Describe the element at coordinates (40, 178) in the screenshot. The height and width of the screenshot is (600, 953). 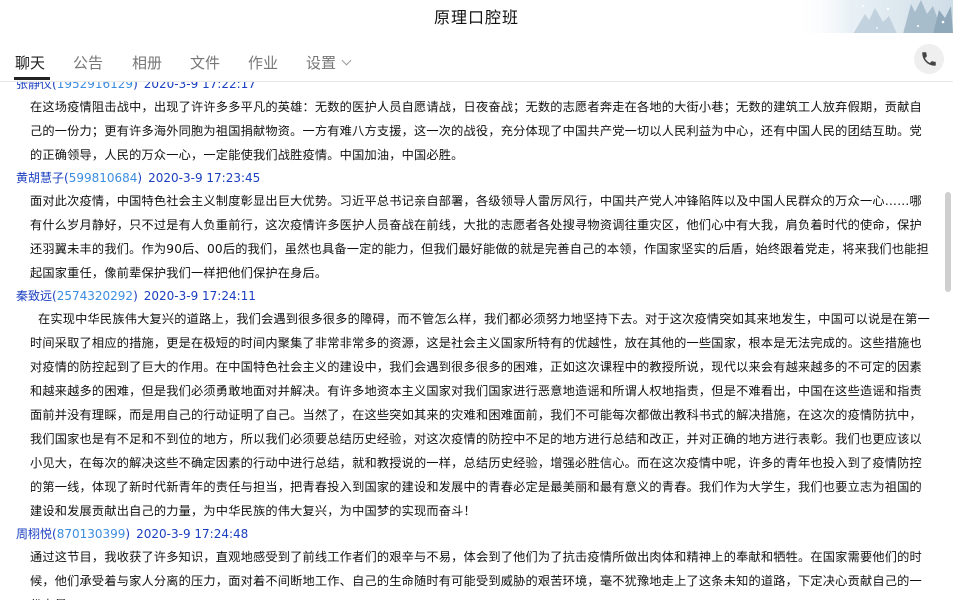
I see `sender-name: 黄胡慧子` at that location.